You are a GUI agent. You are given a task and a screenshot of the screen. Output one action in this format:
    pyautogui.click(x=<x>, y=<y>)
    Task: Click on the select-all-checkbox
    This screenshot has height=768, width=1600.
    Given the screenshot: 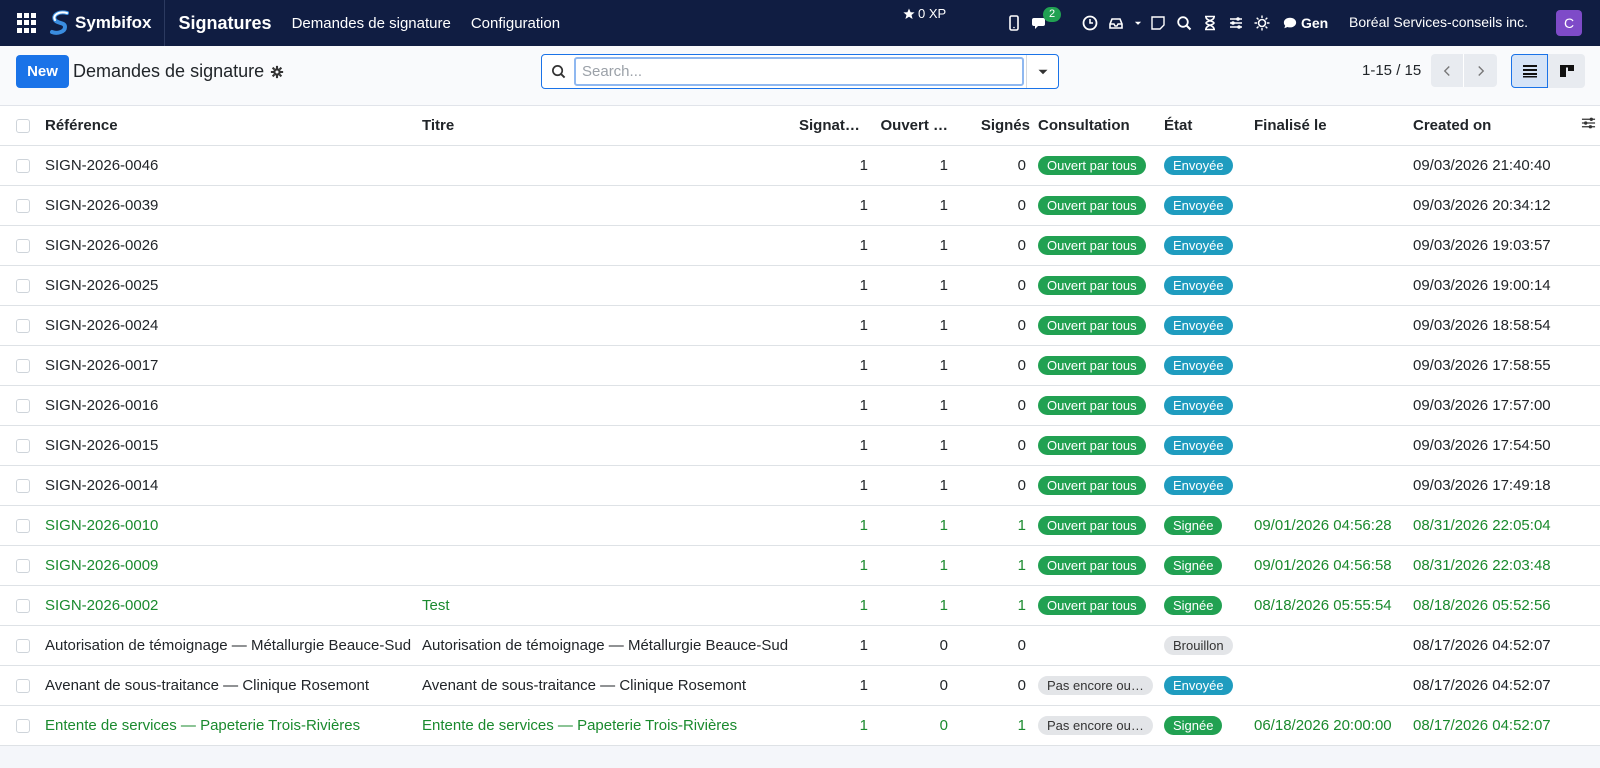 What is the action you would take?
    pyautogui.click(x=23, y=125)
    